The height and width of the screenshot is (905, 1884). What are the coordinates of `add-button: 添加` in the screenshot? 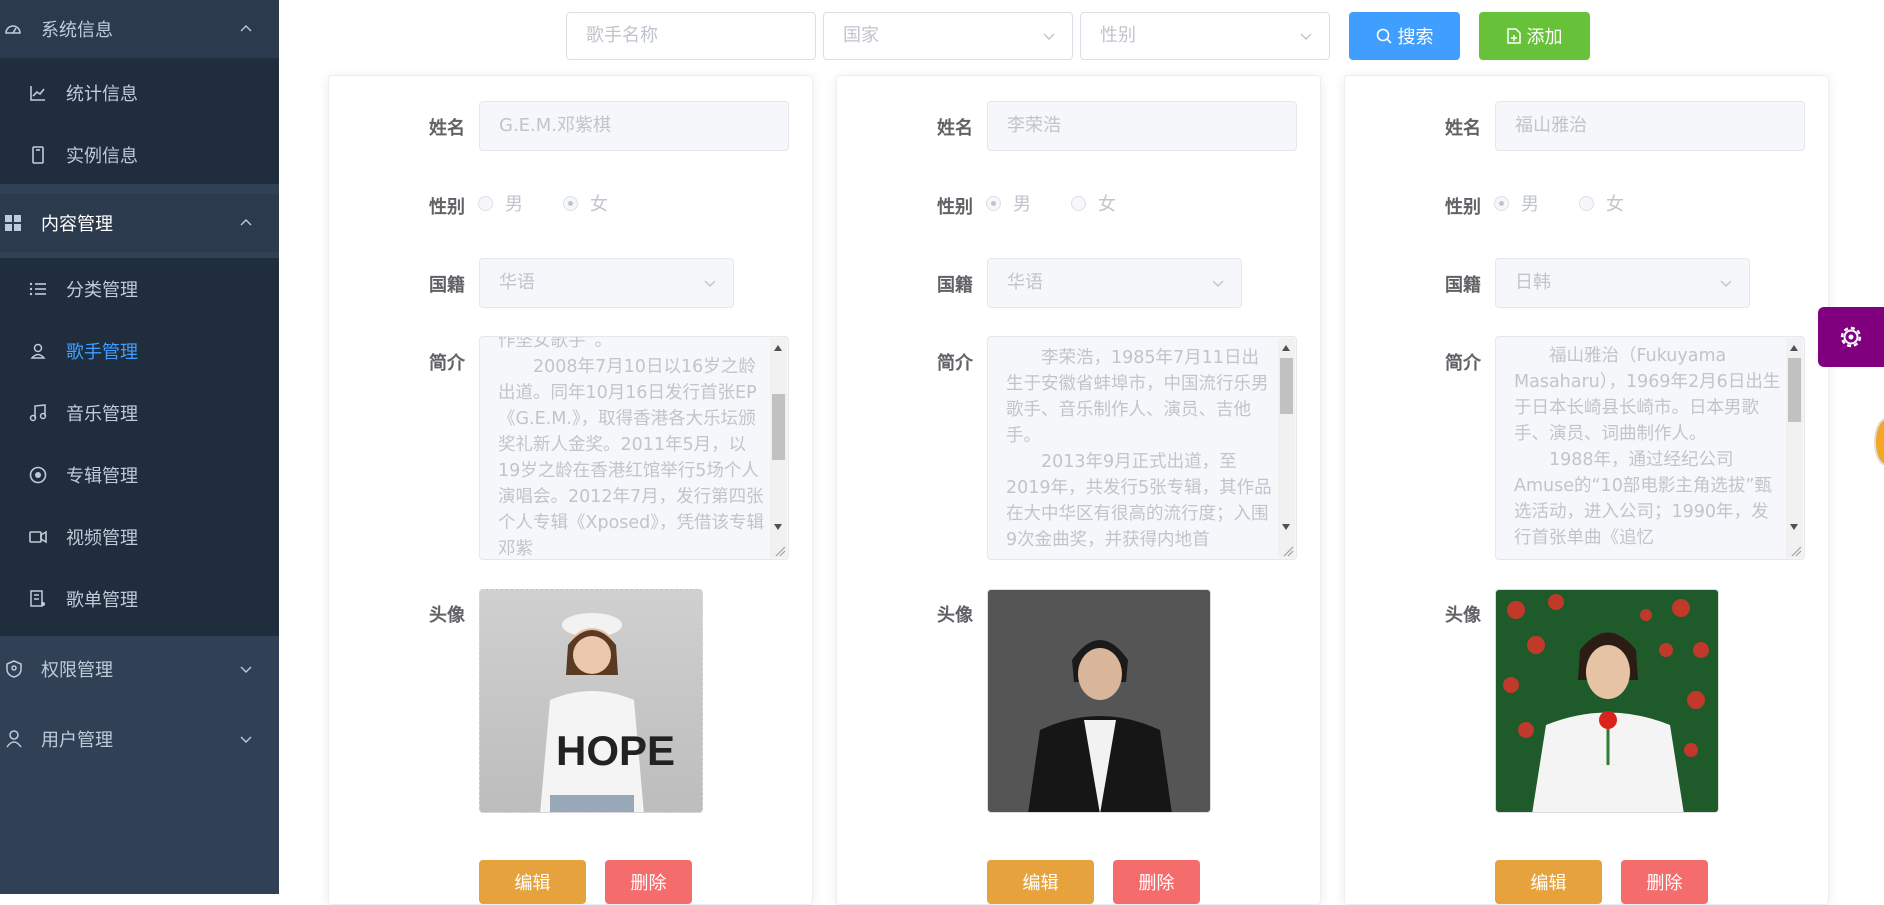 It's located at (1534, 36).